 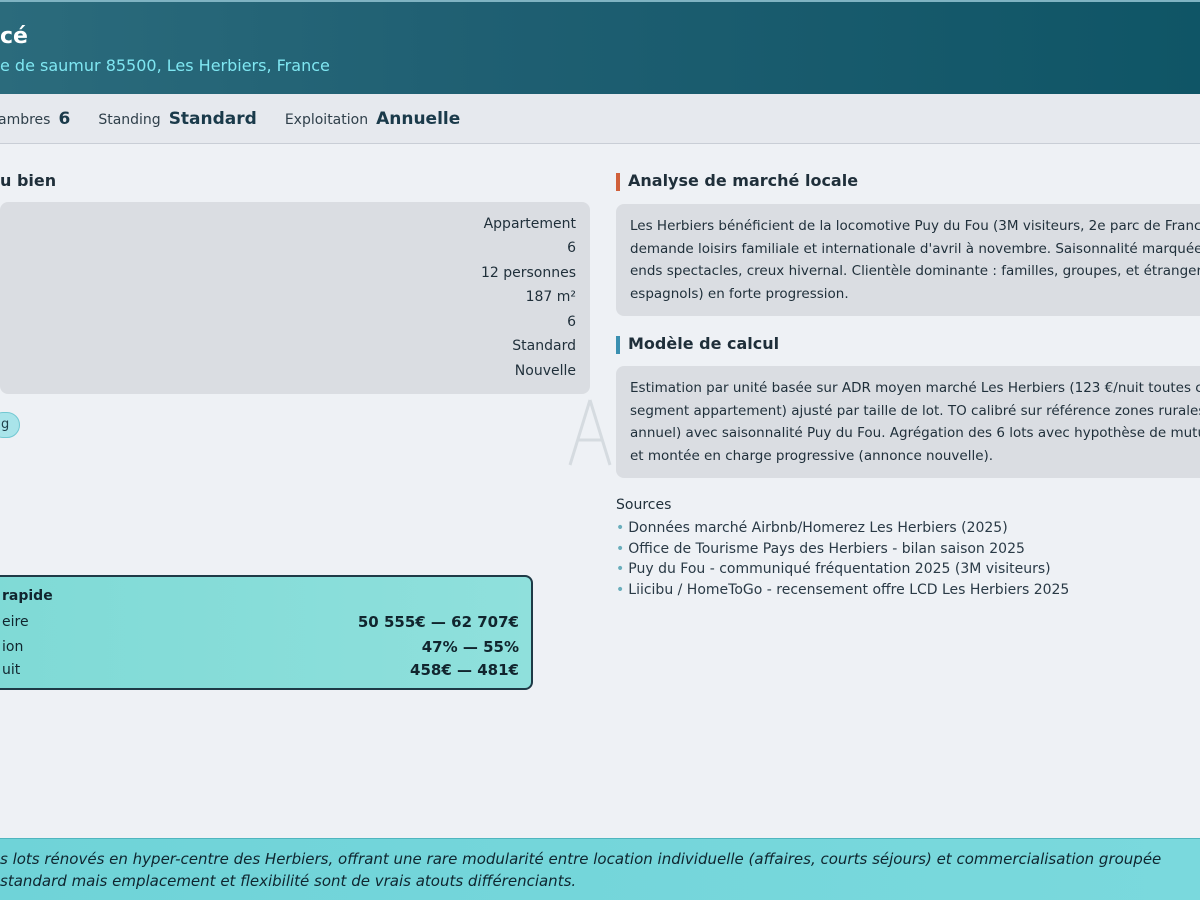 What do you see at coordinates (529, 224) in the screenshot?
I see `detail-type: Appartement` at bounding box center [529, 224].